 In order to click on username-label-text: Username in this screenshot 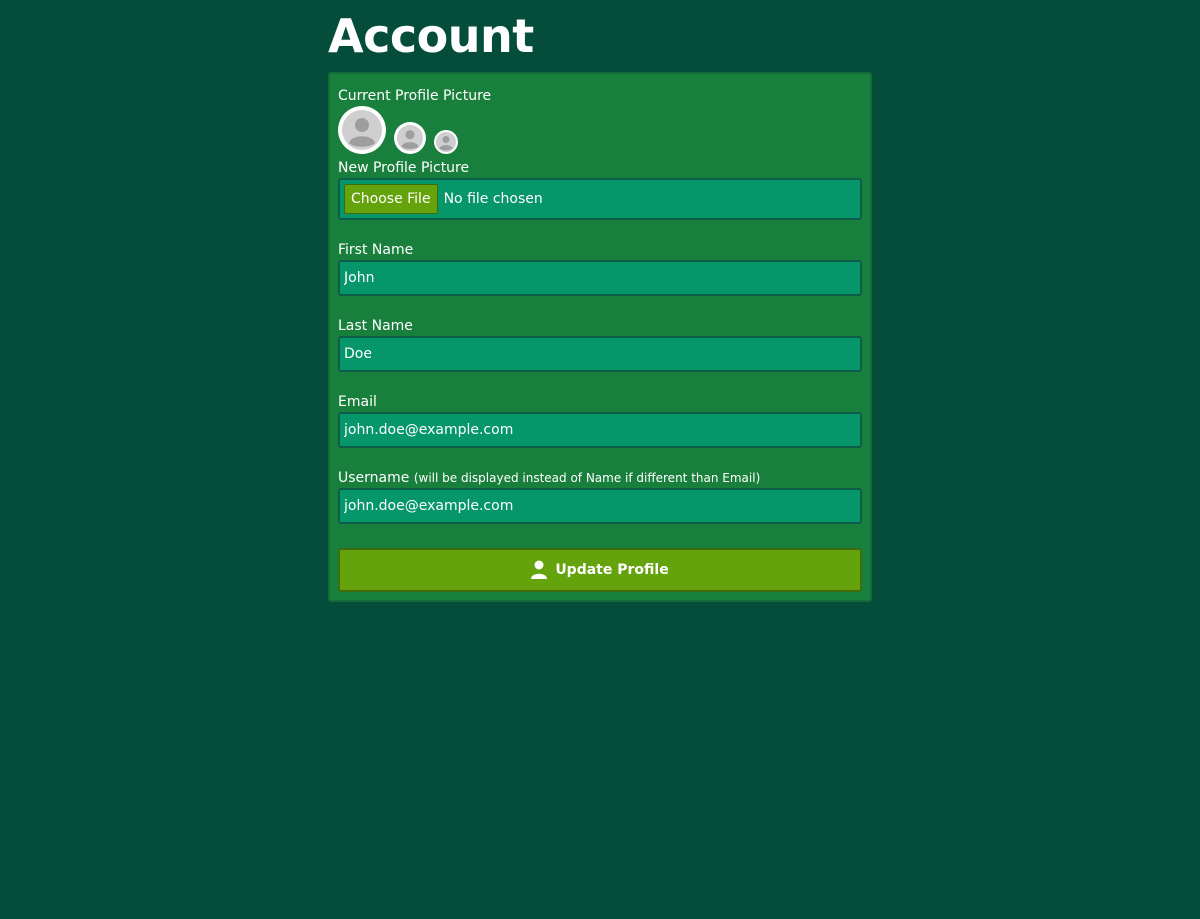, I will do `click(374, 478)`.